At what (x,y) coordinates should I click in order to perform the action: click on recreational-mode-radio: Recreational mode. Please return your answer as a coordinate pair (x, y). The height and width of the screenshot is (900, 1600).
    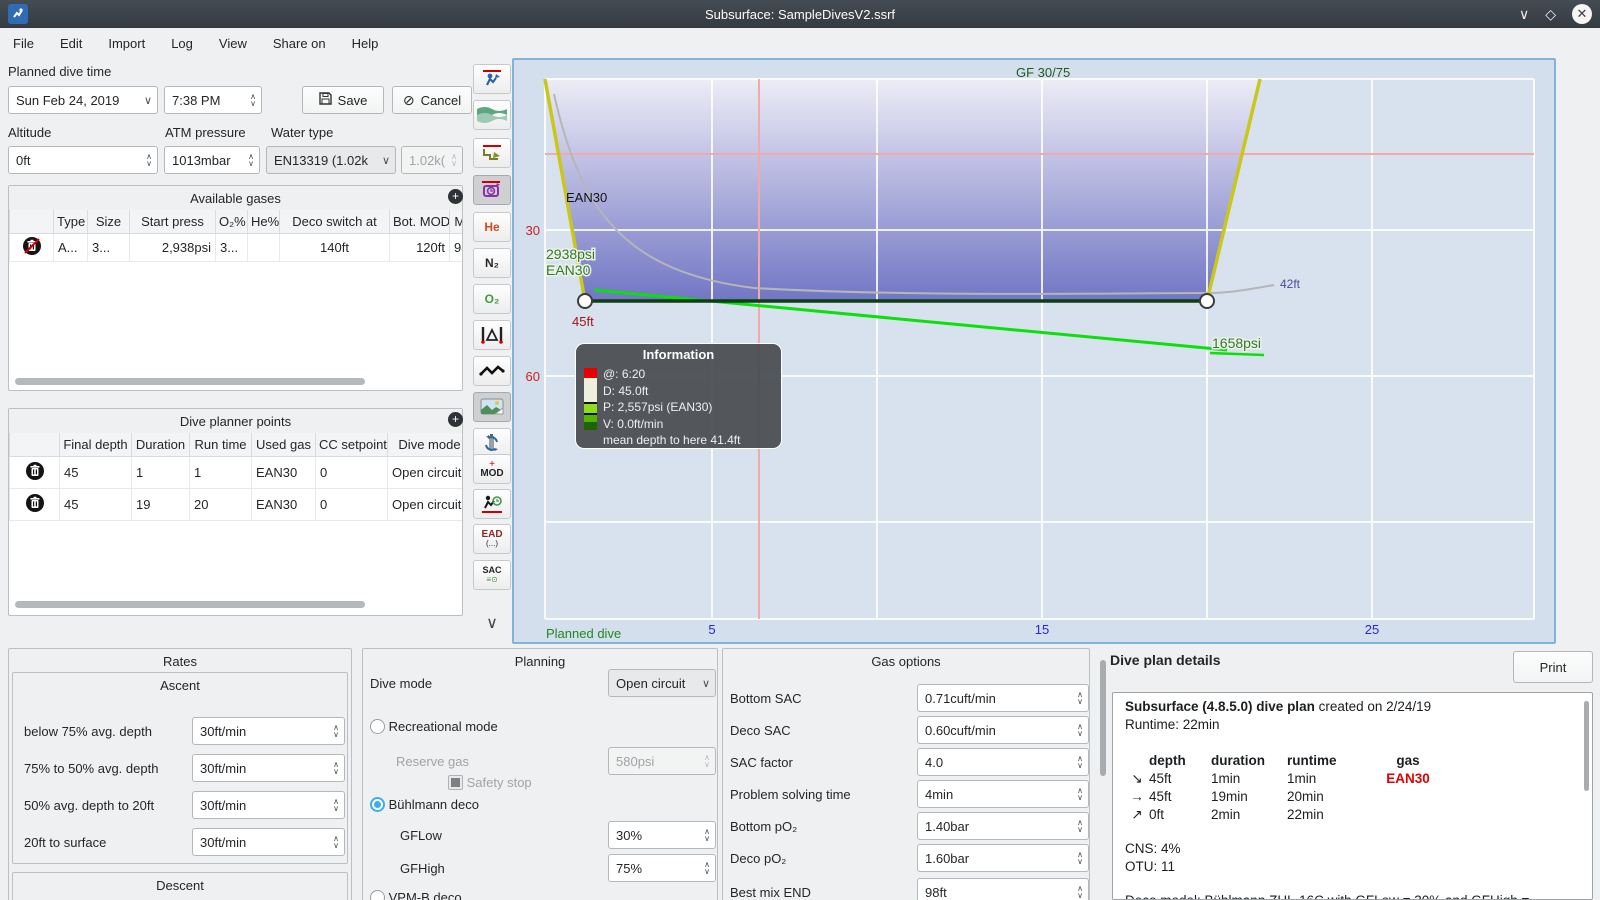
    Looking at the image, I should click on (434, 726).